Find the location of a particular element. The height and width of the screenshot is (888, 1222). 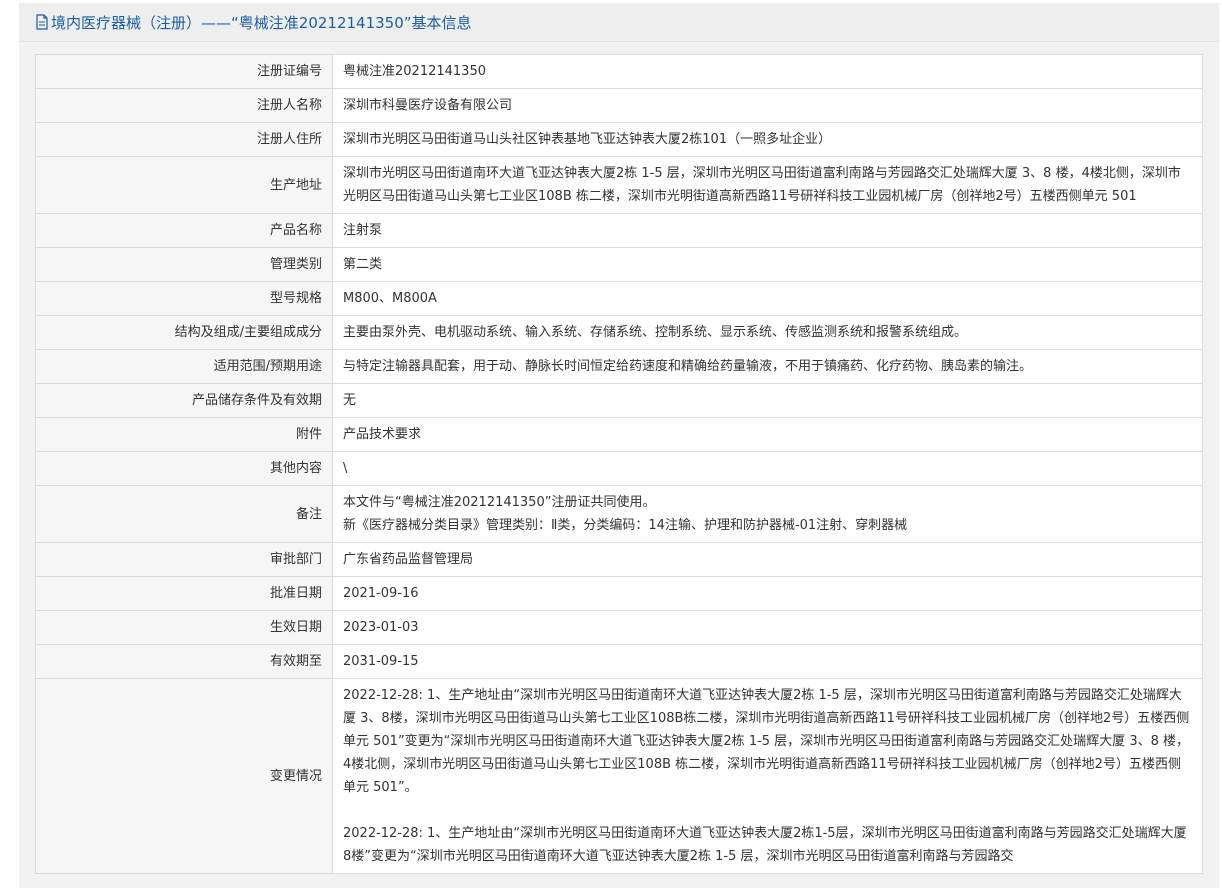

field-label: 结构及组成/主要组成成分 is located at coordinates (184, 332).